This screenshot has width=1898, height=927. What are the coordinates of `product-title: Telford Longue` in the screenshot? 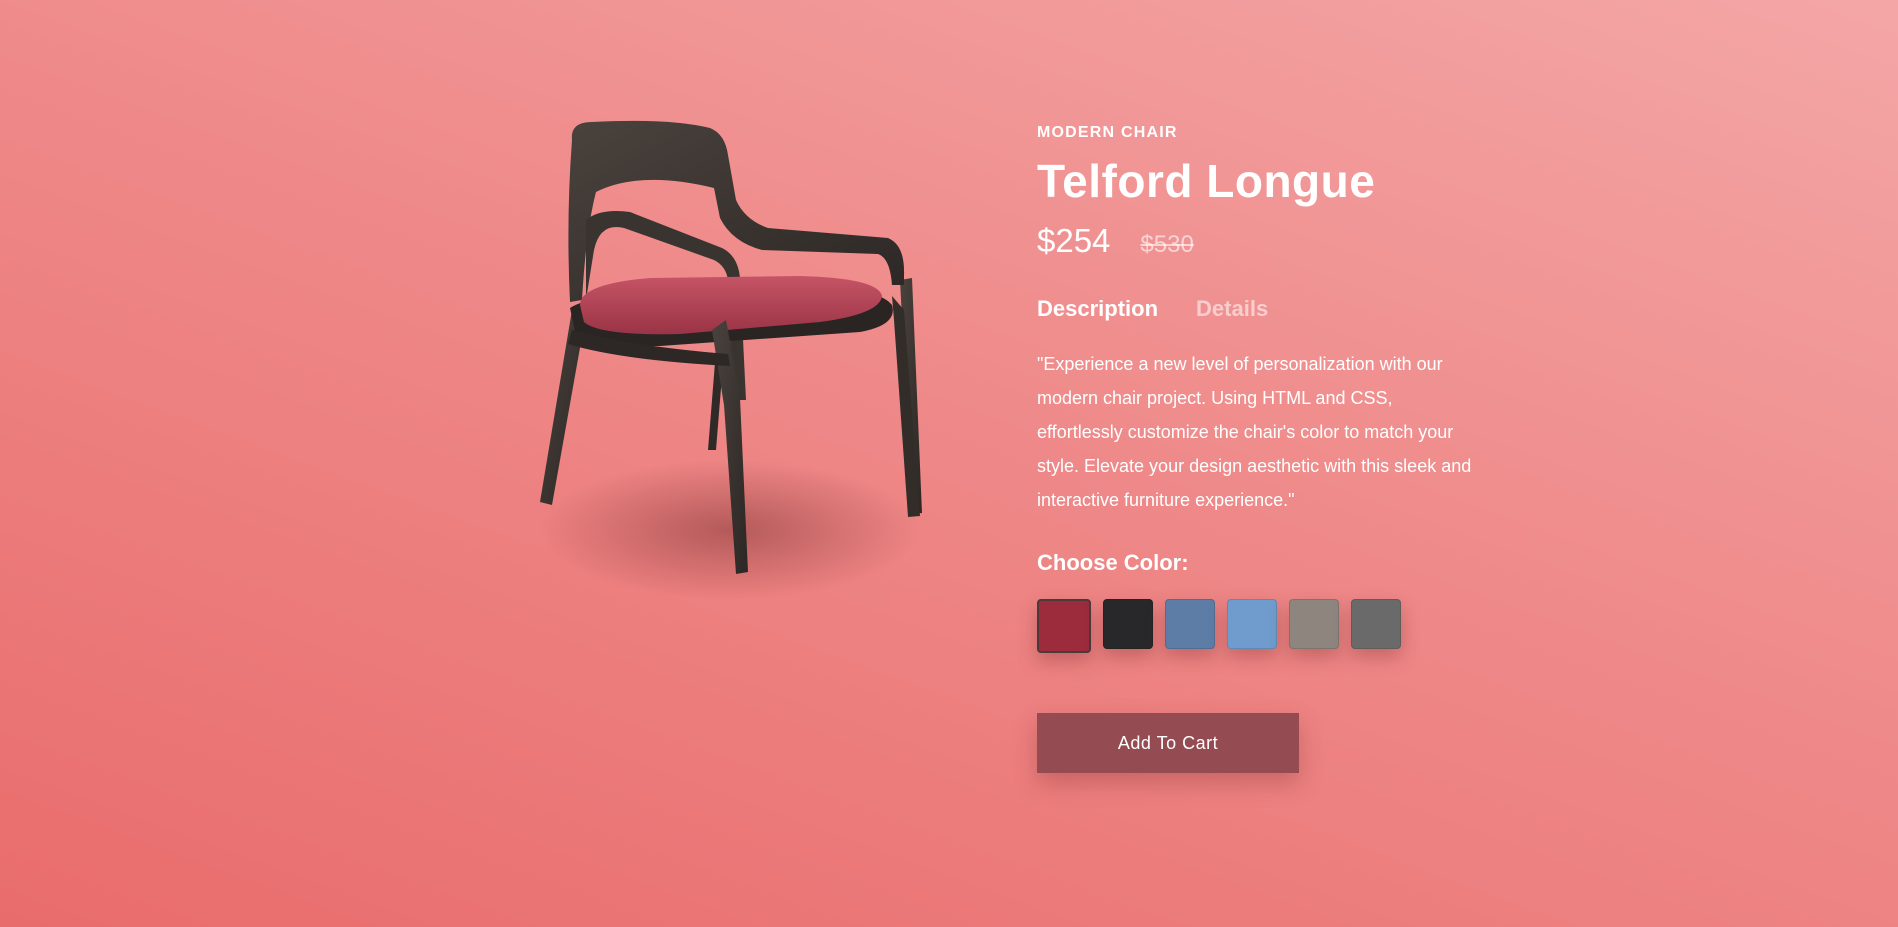 It's located at (1206, 181).